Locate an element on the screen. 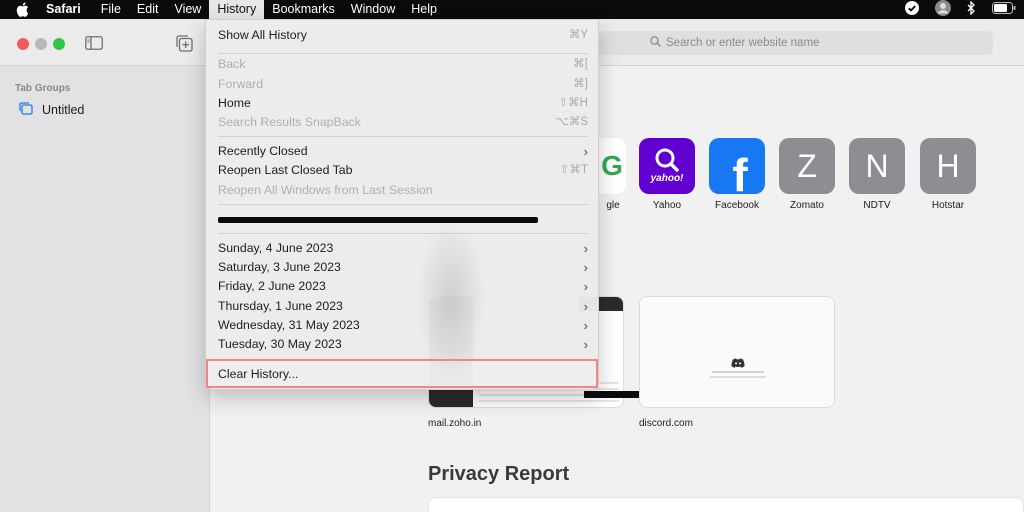  menu-window: Window is located at coordinates (373, 9).